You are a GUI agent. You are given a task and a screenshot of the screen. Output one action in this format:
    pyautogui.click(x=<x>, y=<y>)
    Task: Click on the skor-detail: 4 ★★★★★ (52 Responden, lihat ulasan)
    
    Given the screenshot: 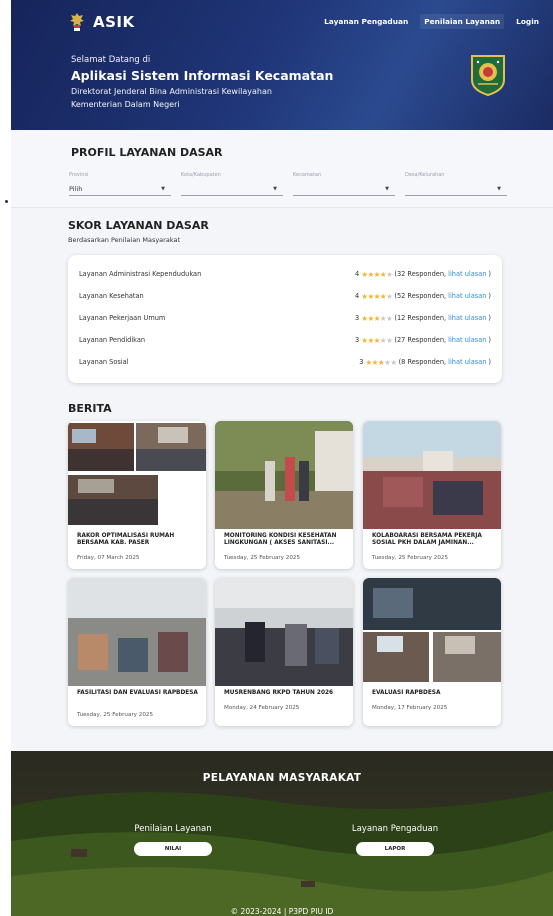 What is the action you would take?
    pyautogui.click(x=423, y=296)
    